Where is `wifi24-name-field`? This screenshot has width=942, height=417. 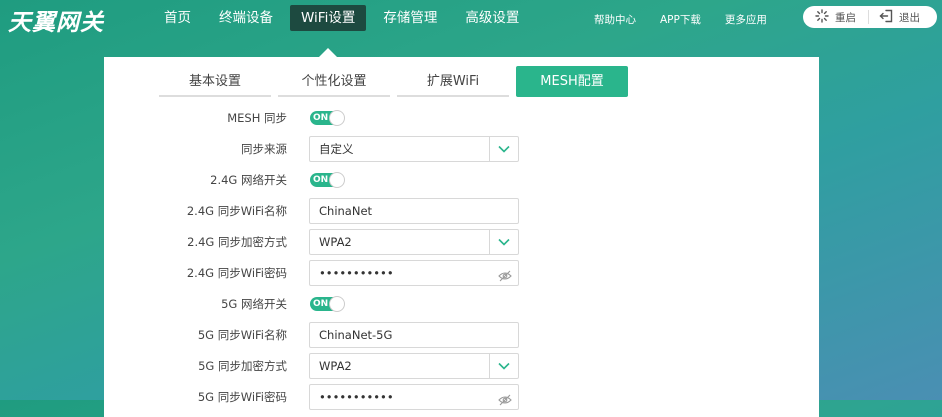
wifi24-name-field is located at coordinates (414, 211).